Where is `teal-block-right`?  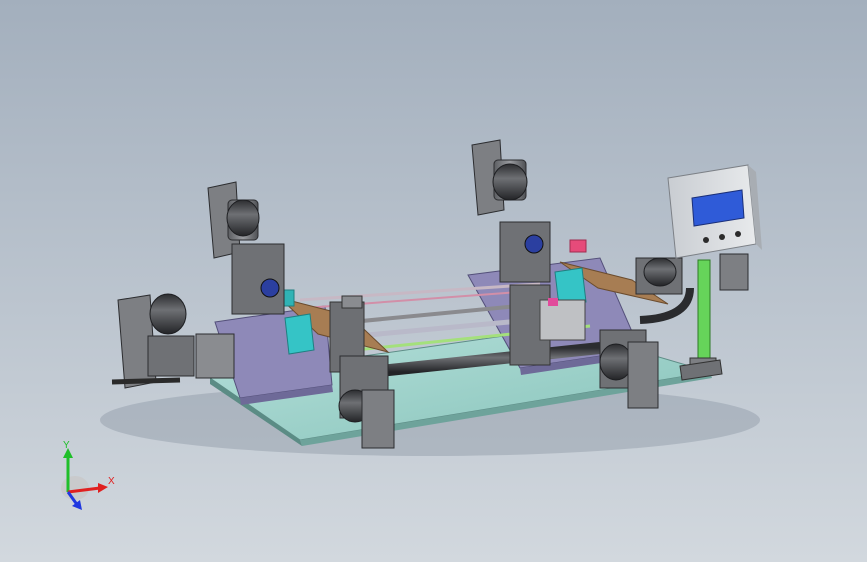
teal-block-right is located at coordinates (570, 273).